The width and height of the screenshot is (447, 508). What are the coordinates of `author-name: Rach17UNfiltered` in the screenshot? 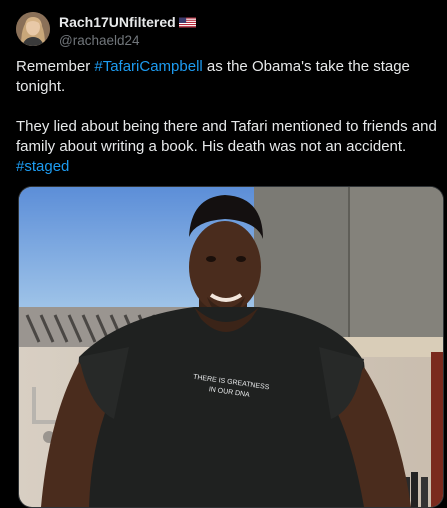 It's located at (127, 22).